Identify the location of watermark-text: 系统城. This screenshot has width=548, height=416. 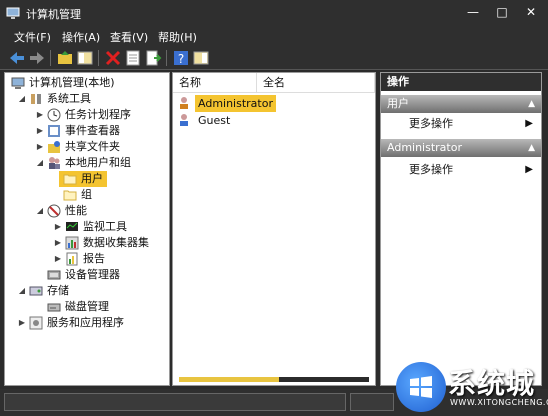
(492, 383).